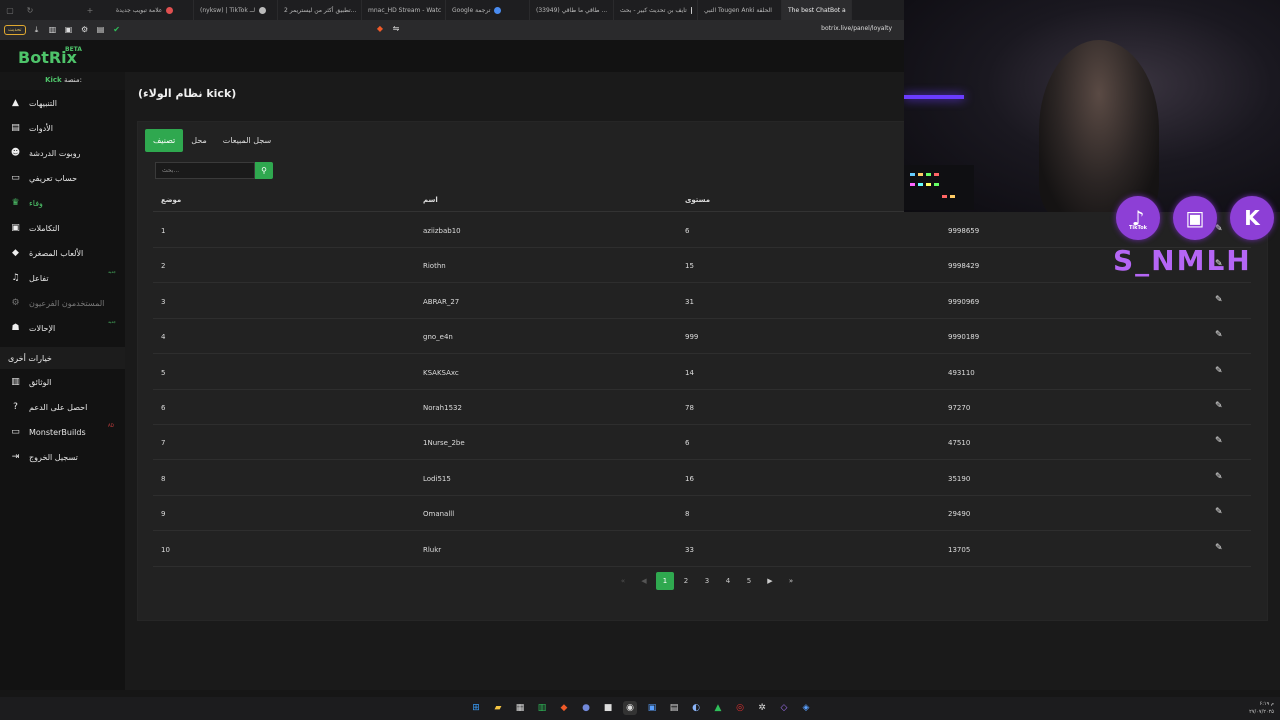  Describe the element at coordinates (380, 29) in the screenshot. I see `brave-shield-icon: ◆` at that location.